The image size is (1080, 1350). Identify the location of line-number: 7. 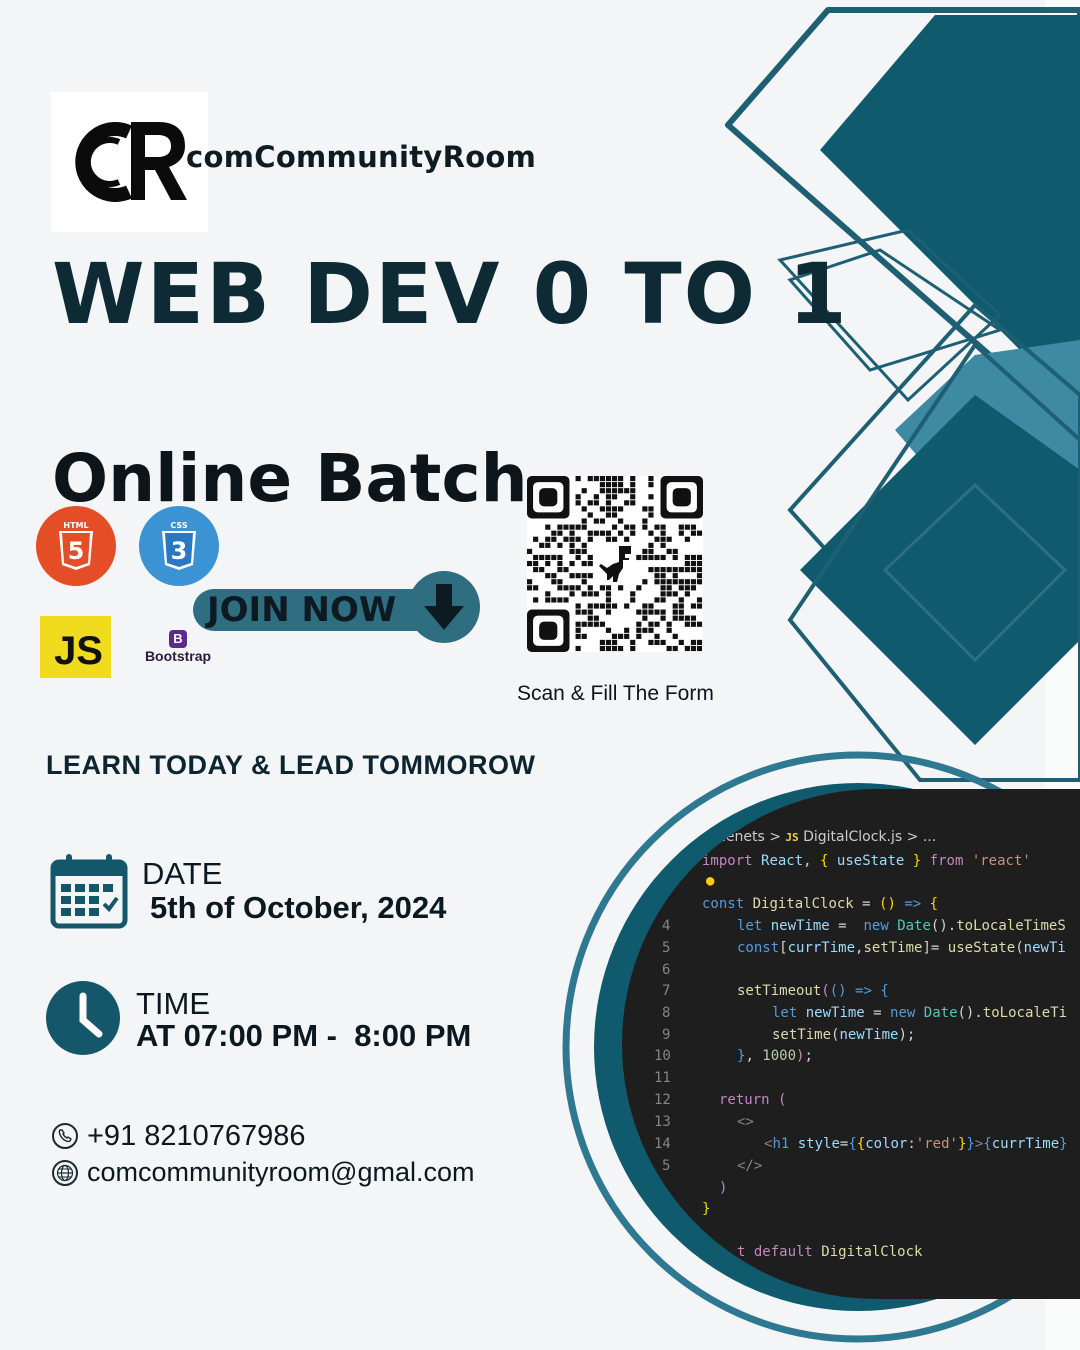
(666, 991).